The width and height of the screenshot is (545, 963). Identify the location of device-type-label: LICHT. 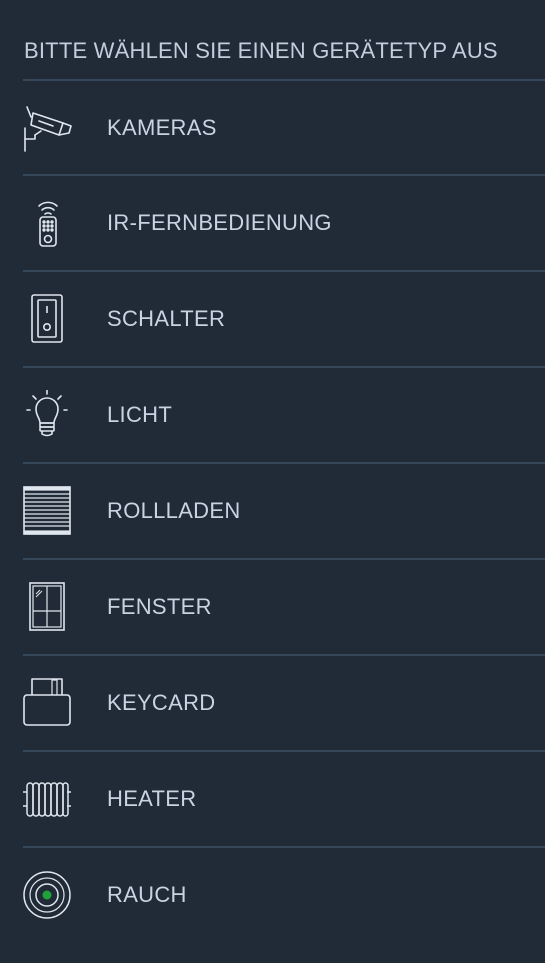
(140, 414).